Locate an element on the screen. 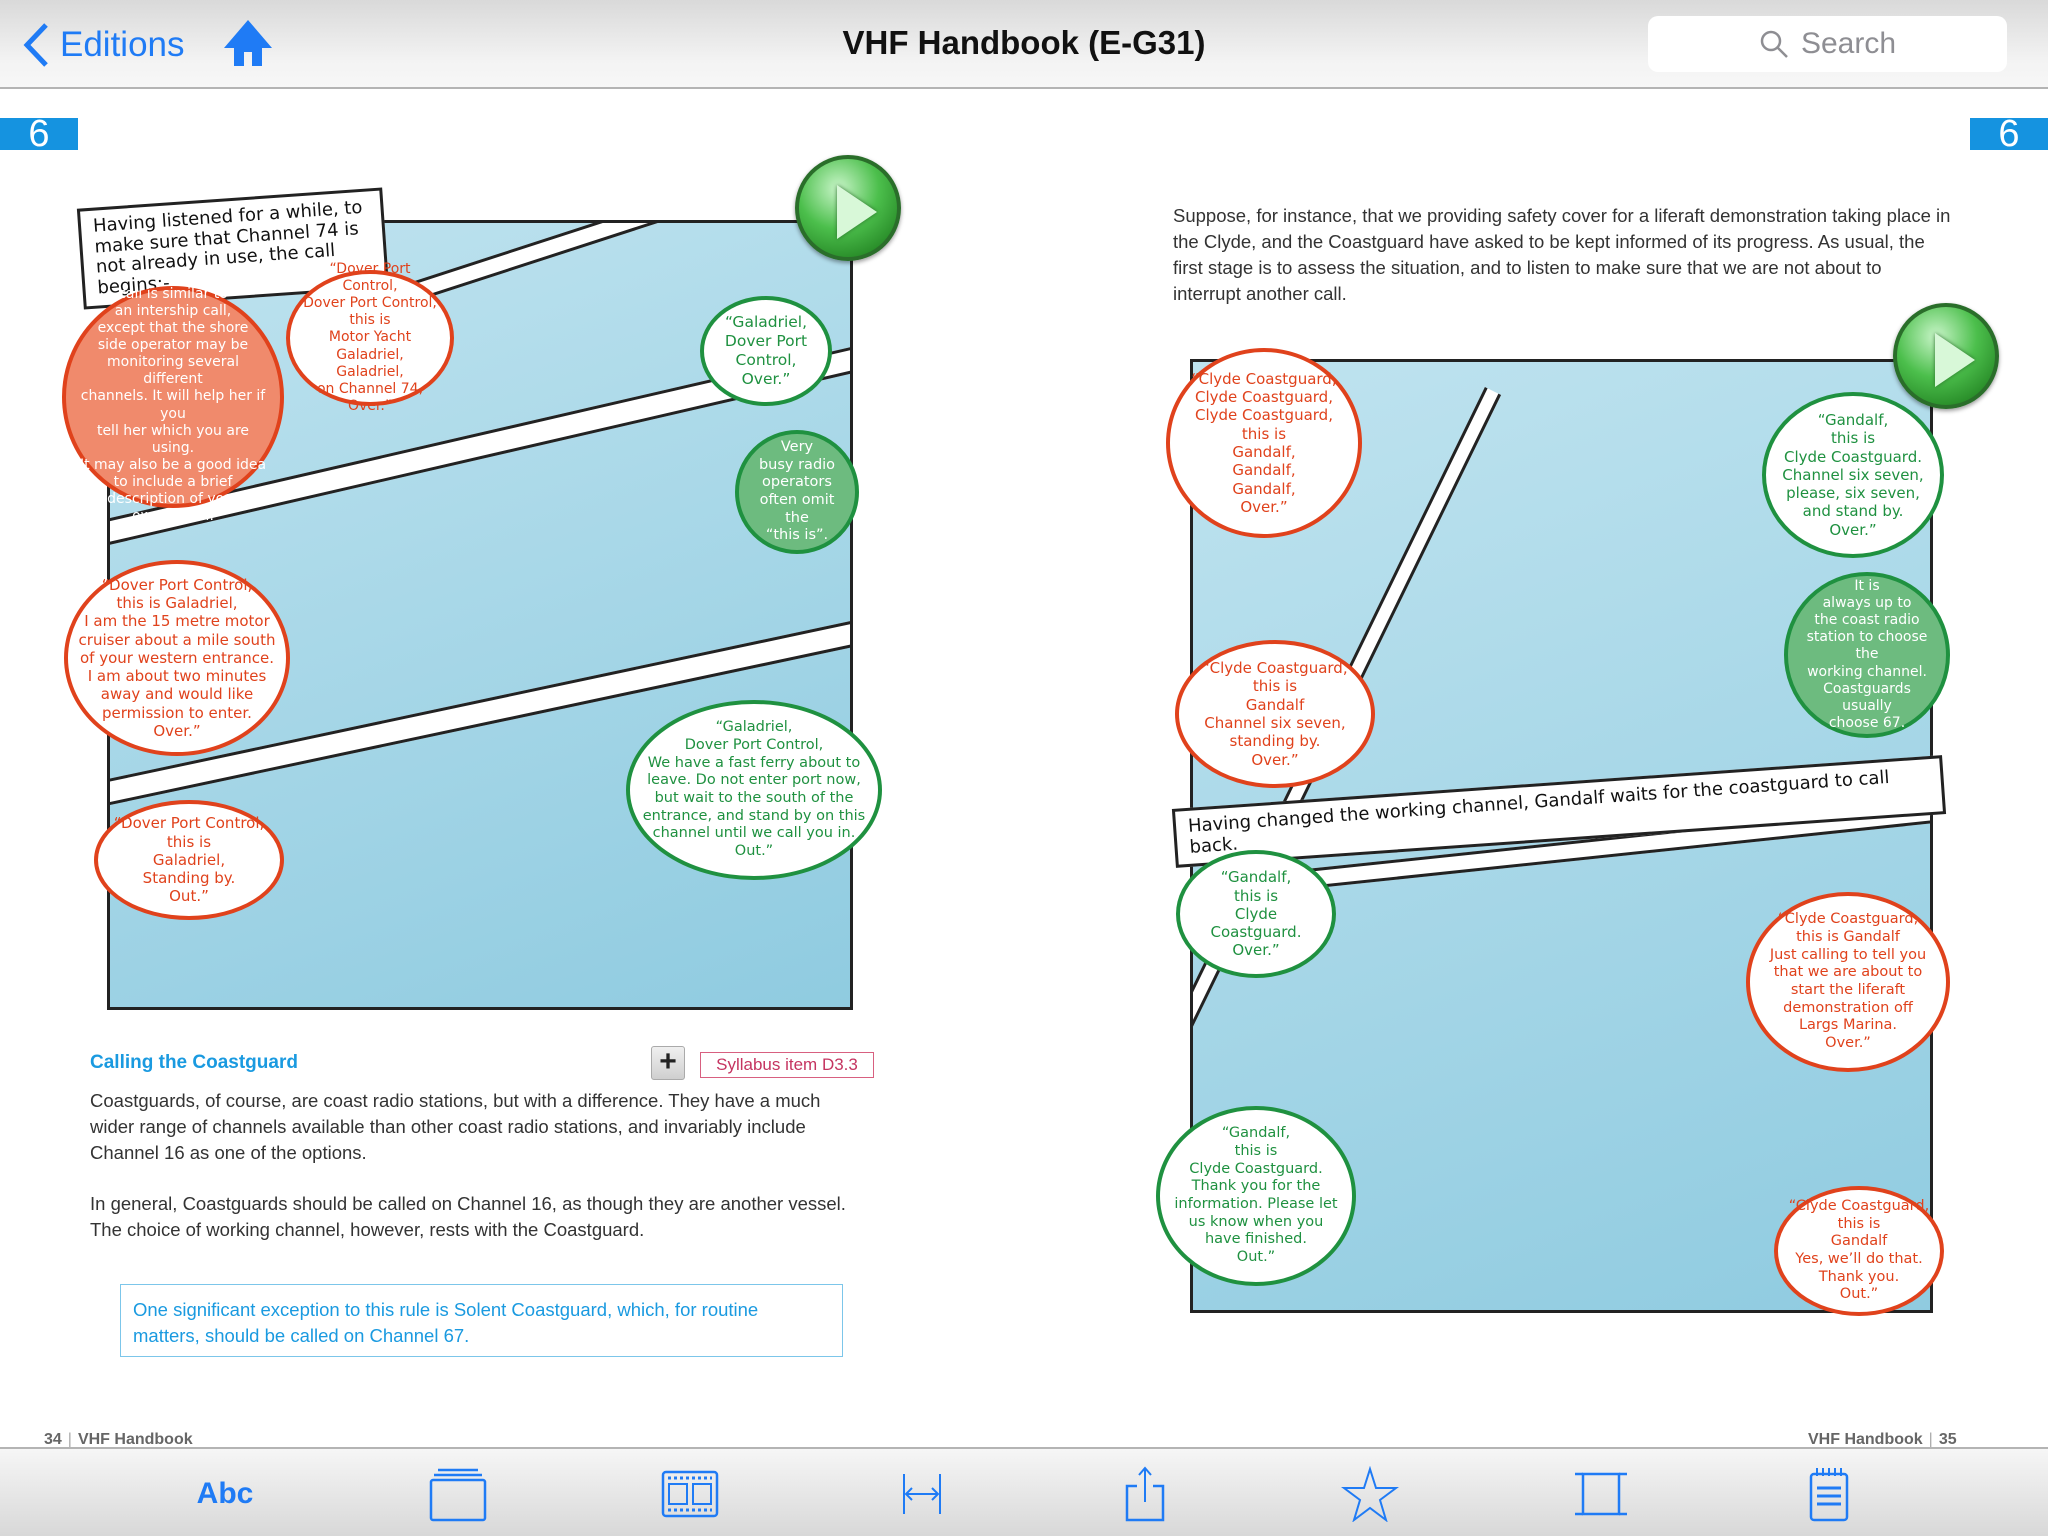 The width and height of the screenshot is (2048, 1536). chevron-left-icon is located at coordinates (35, 45).